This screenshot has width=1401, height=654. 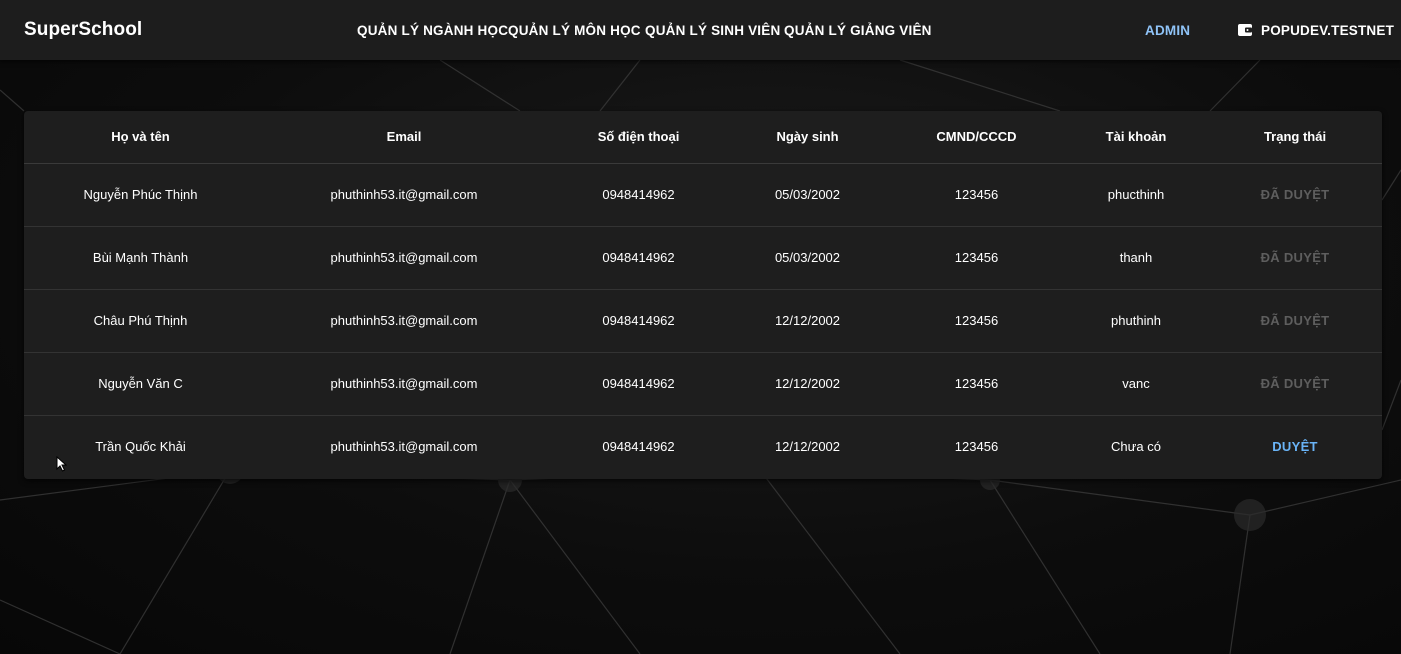 What do you see at coordinates (1136, 321) in the screenshot?
I see `cell-account: phuthinh` at bounding box center [1136, 321].